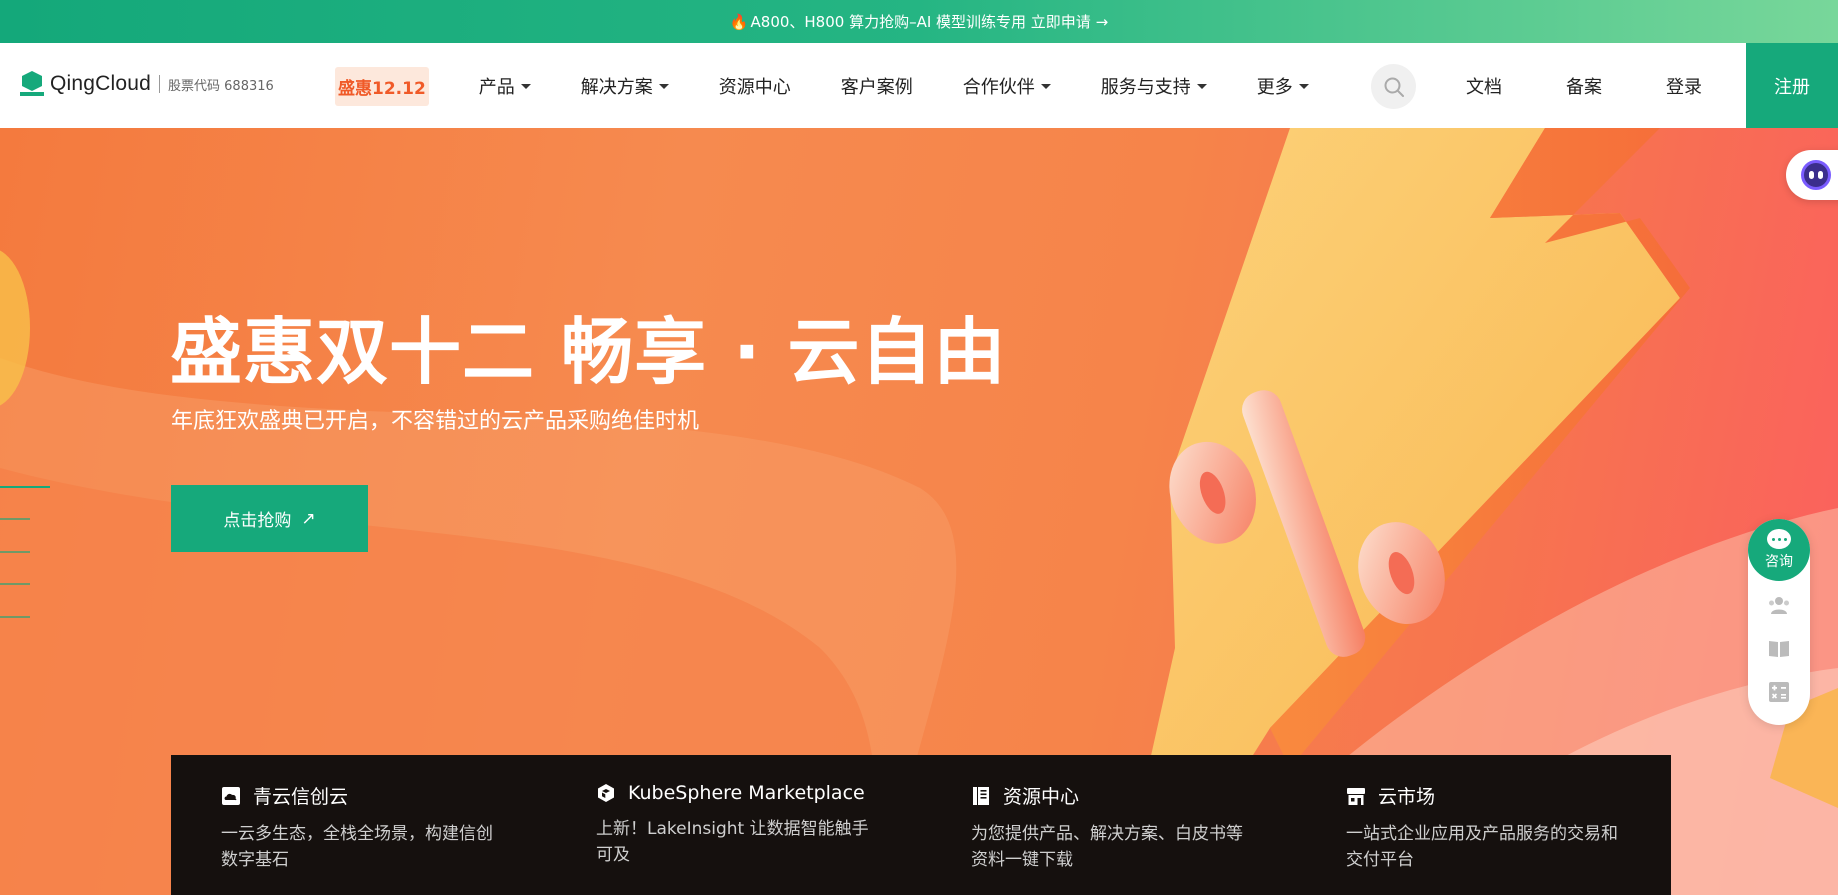  I want to click on nav-label: 客户案例, so click(876, 87).